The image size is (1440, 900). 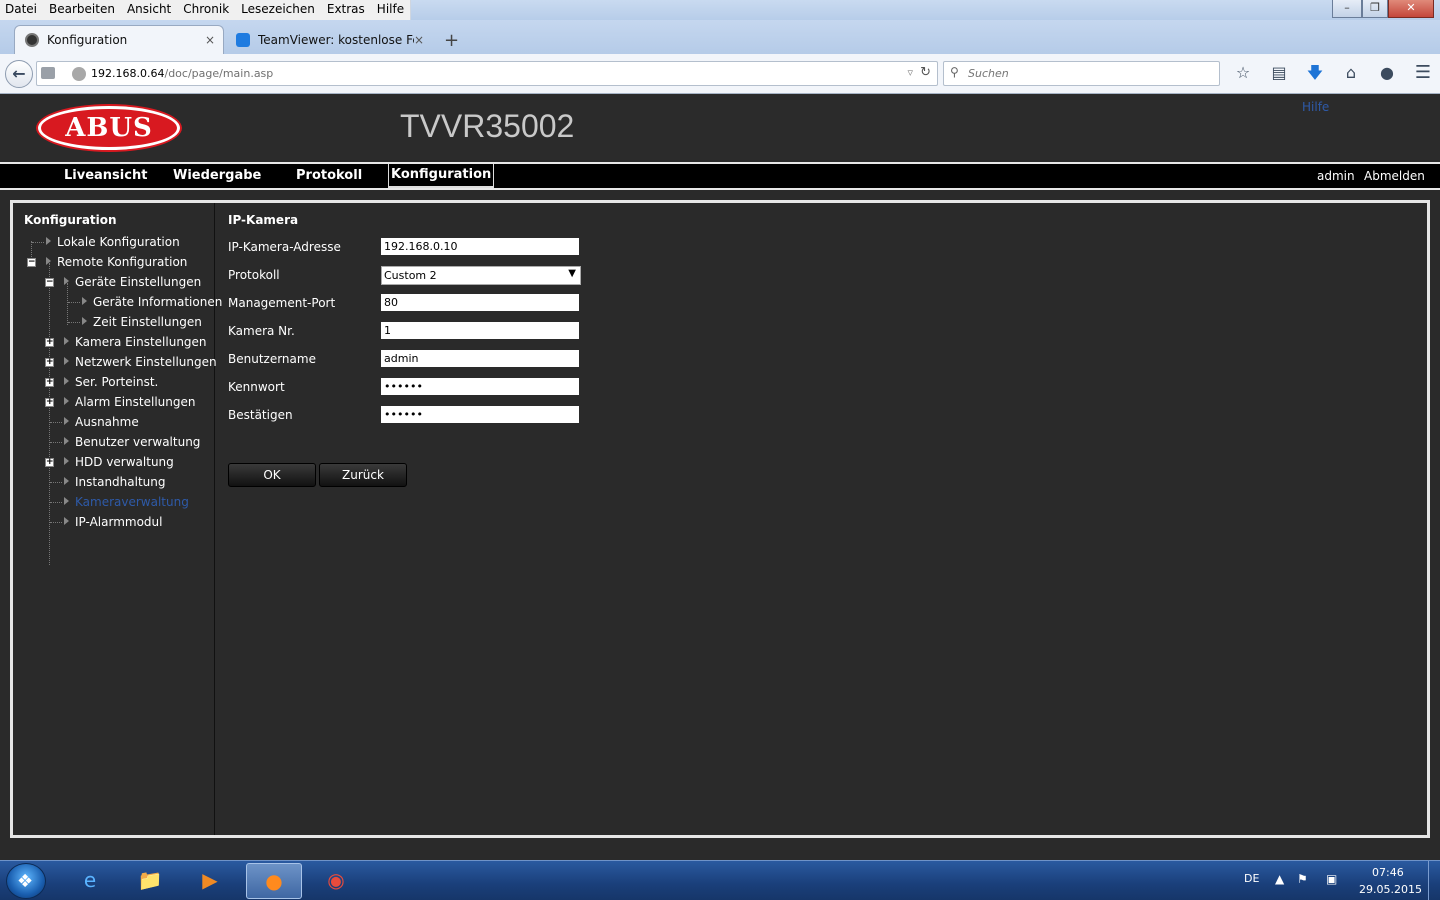 What do you see at coordinates (1334, 74) in the screenshot?
I see `toolbar-icons: ☆ ▤ 🡇 ⌂ ● ☰` at bounding box center [1334, 74].